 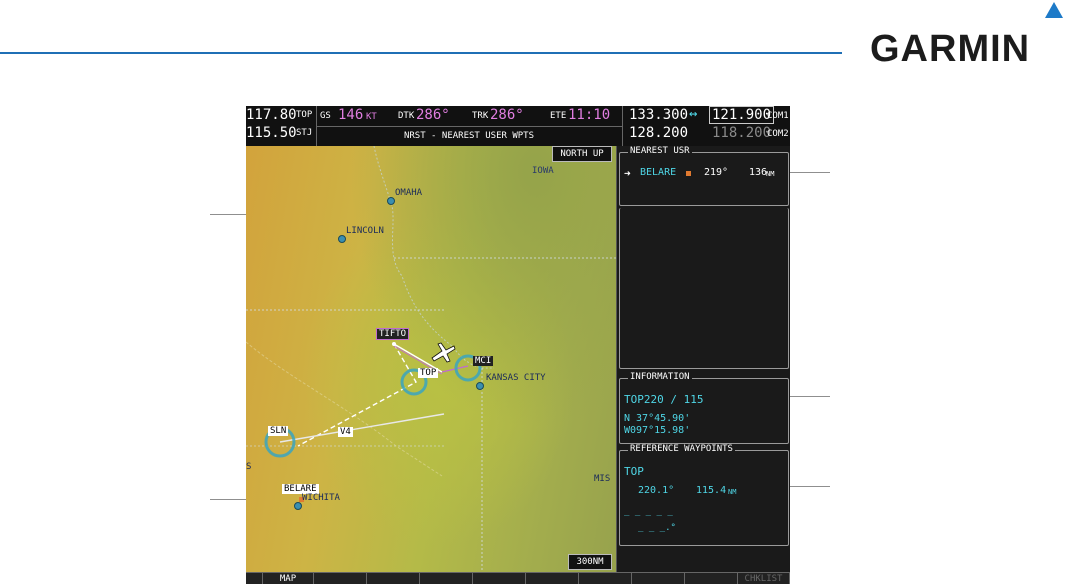 What do you see at coordinates (634, 471) in the screenshot?
I see `reference-ident: TOP` at bounding box center [634, 471].